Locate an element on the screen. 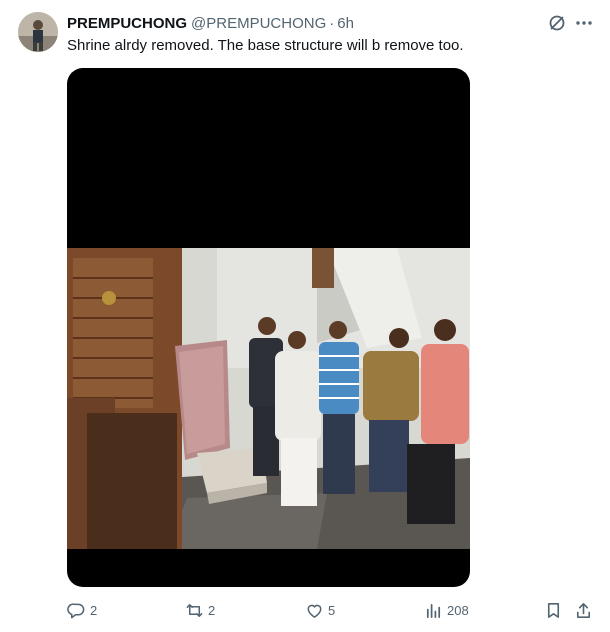 This screenshot has height=632, width=610. views-icon is located at coordinates (433, 610).